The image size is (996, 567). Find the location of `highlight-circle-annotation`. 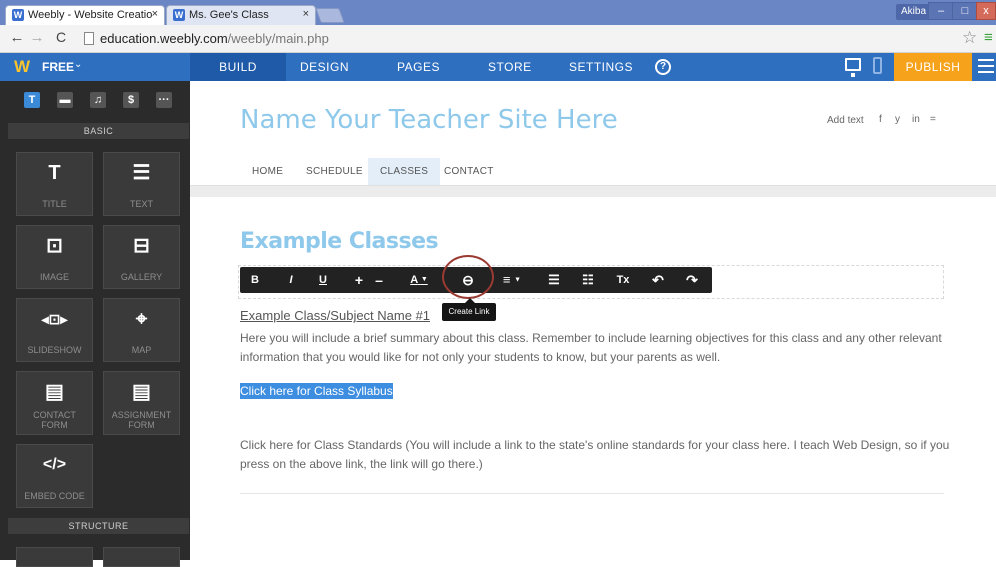

highlight-circle-annotation is located at coordinates (468, 277).